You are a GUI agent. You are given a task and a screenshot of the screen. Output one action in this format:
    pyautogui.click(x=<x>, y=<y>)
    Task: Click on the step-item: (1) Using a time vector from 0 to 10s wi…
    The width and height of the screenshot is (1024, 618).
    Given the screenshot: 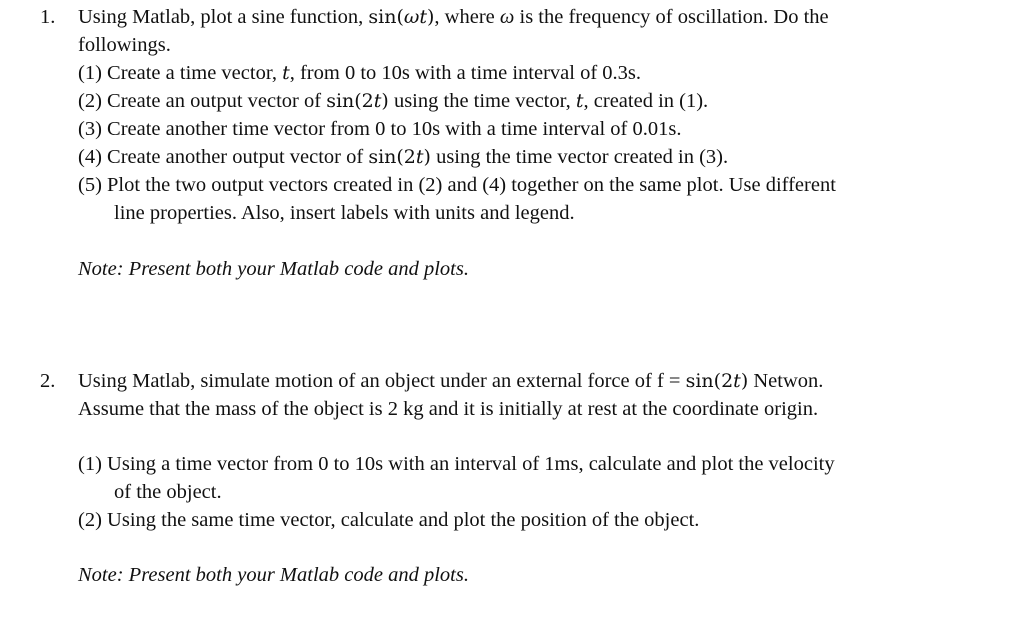 What is the action you would take?
    pyautogui.click(x=456, y=464)
    